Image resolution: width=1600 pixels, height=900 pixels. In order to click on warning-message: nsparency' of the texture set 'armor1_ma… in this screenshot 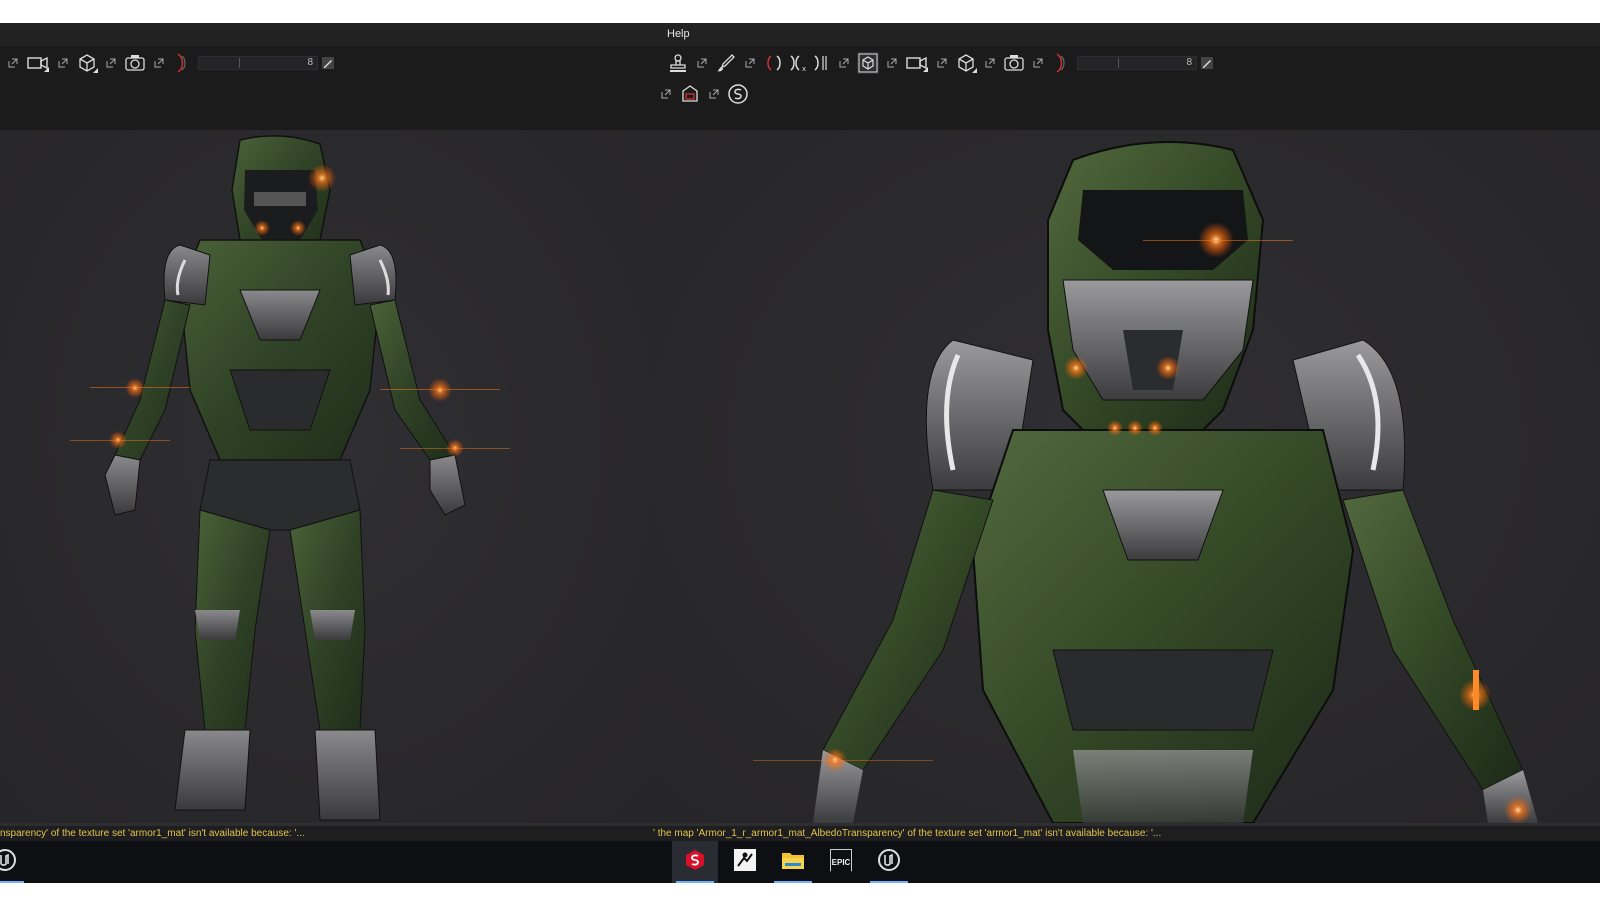, I will do `click(152, 833)`.